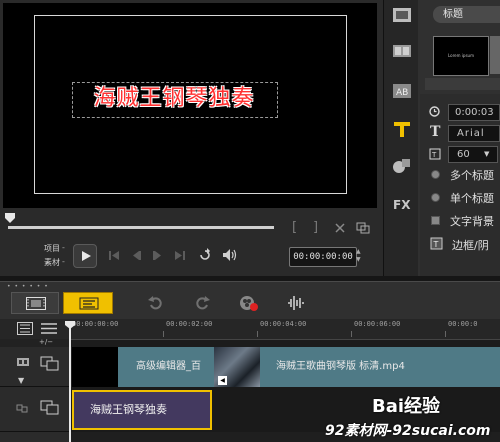 This screenshot has width=500, height=442. What do you see at coordinates (70, 381) in the screenshot?
I see `playhead` at bounding box center [70, 381].